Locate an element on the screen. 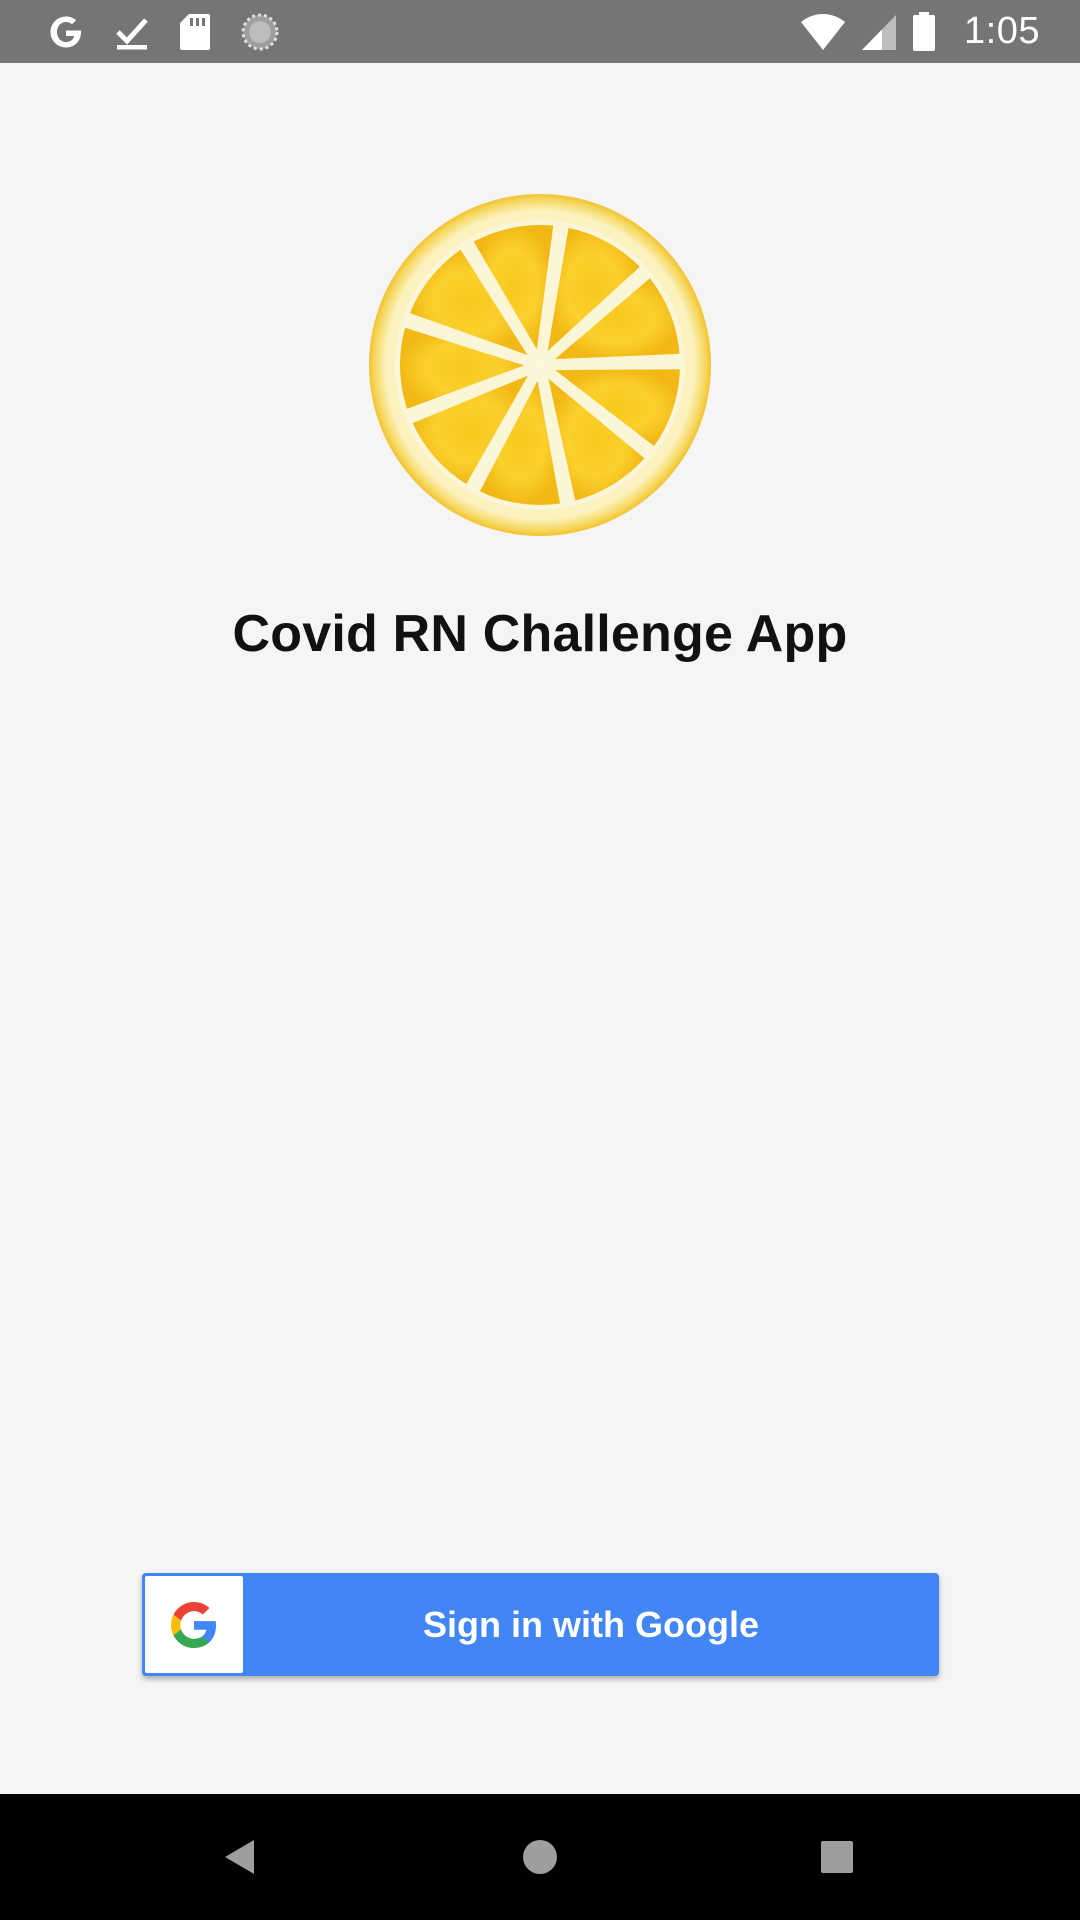 This screenshot has height=1920, width=1080. nav-home-button is located at coordinates (540, 1857).